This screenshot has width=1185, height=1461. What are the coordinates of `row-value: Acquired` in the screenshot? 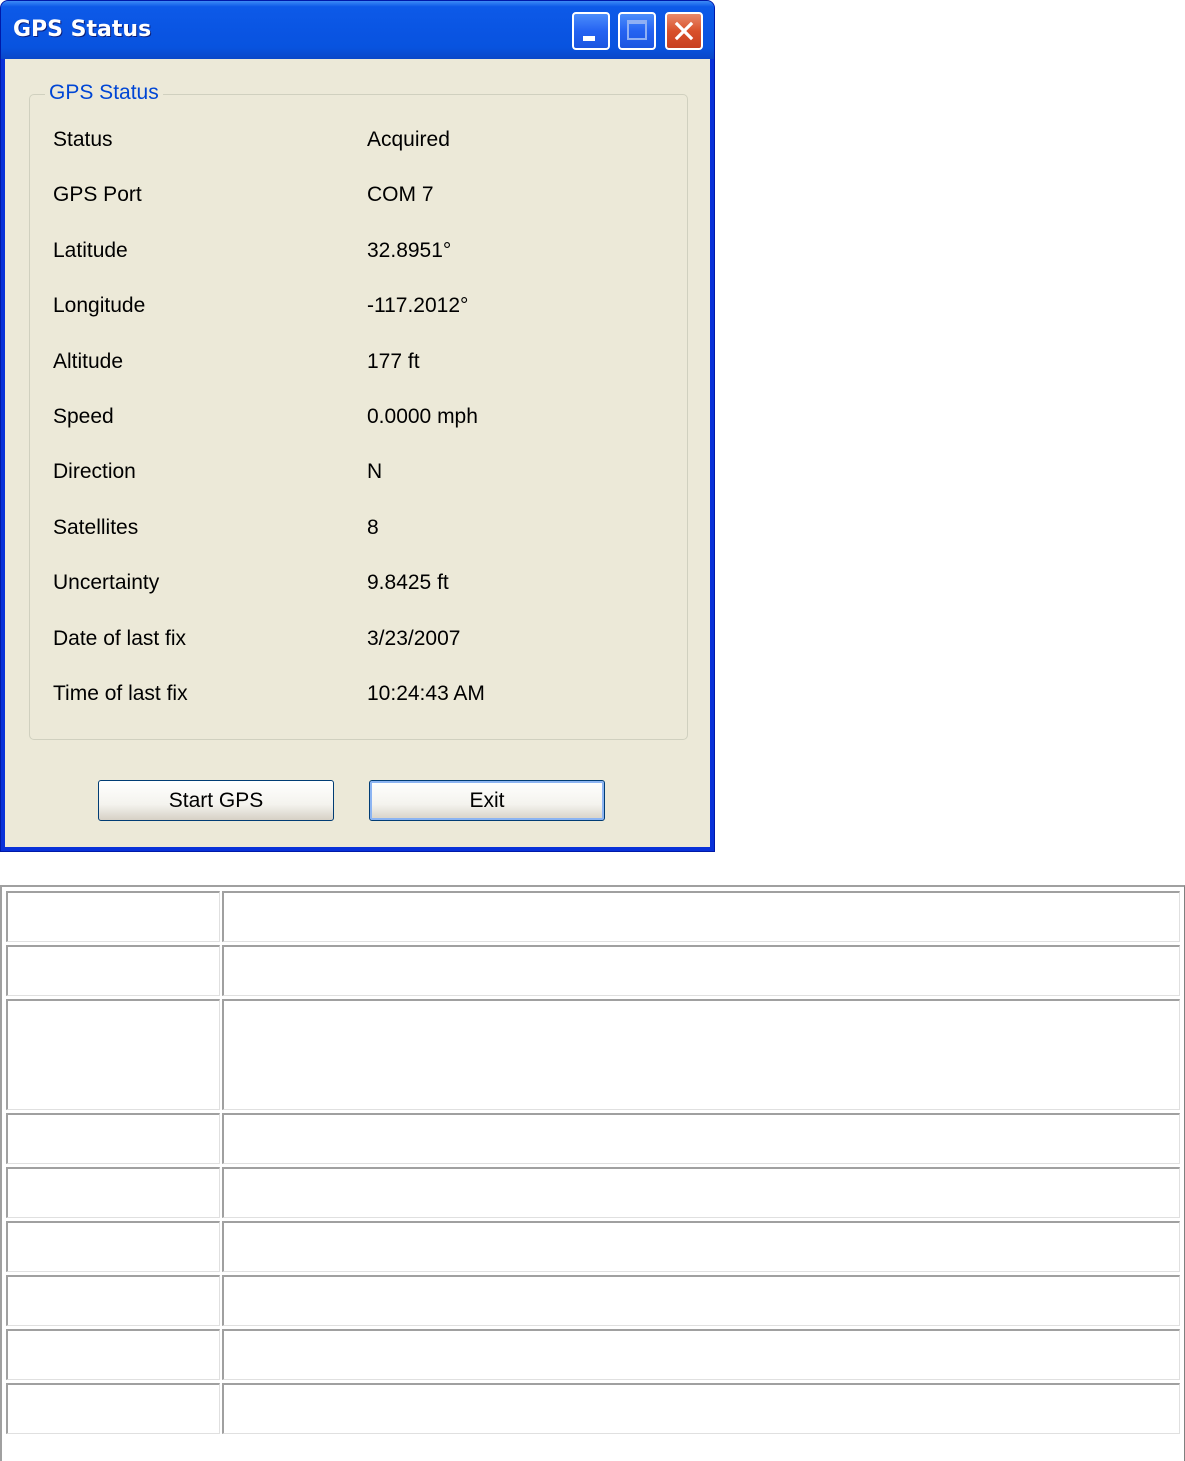 It's located at (408, 139).